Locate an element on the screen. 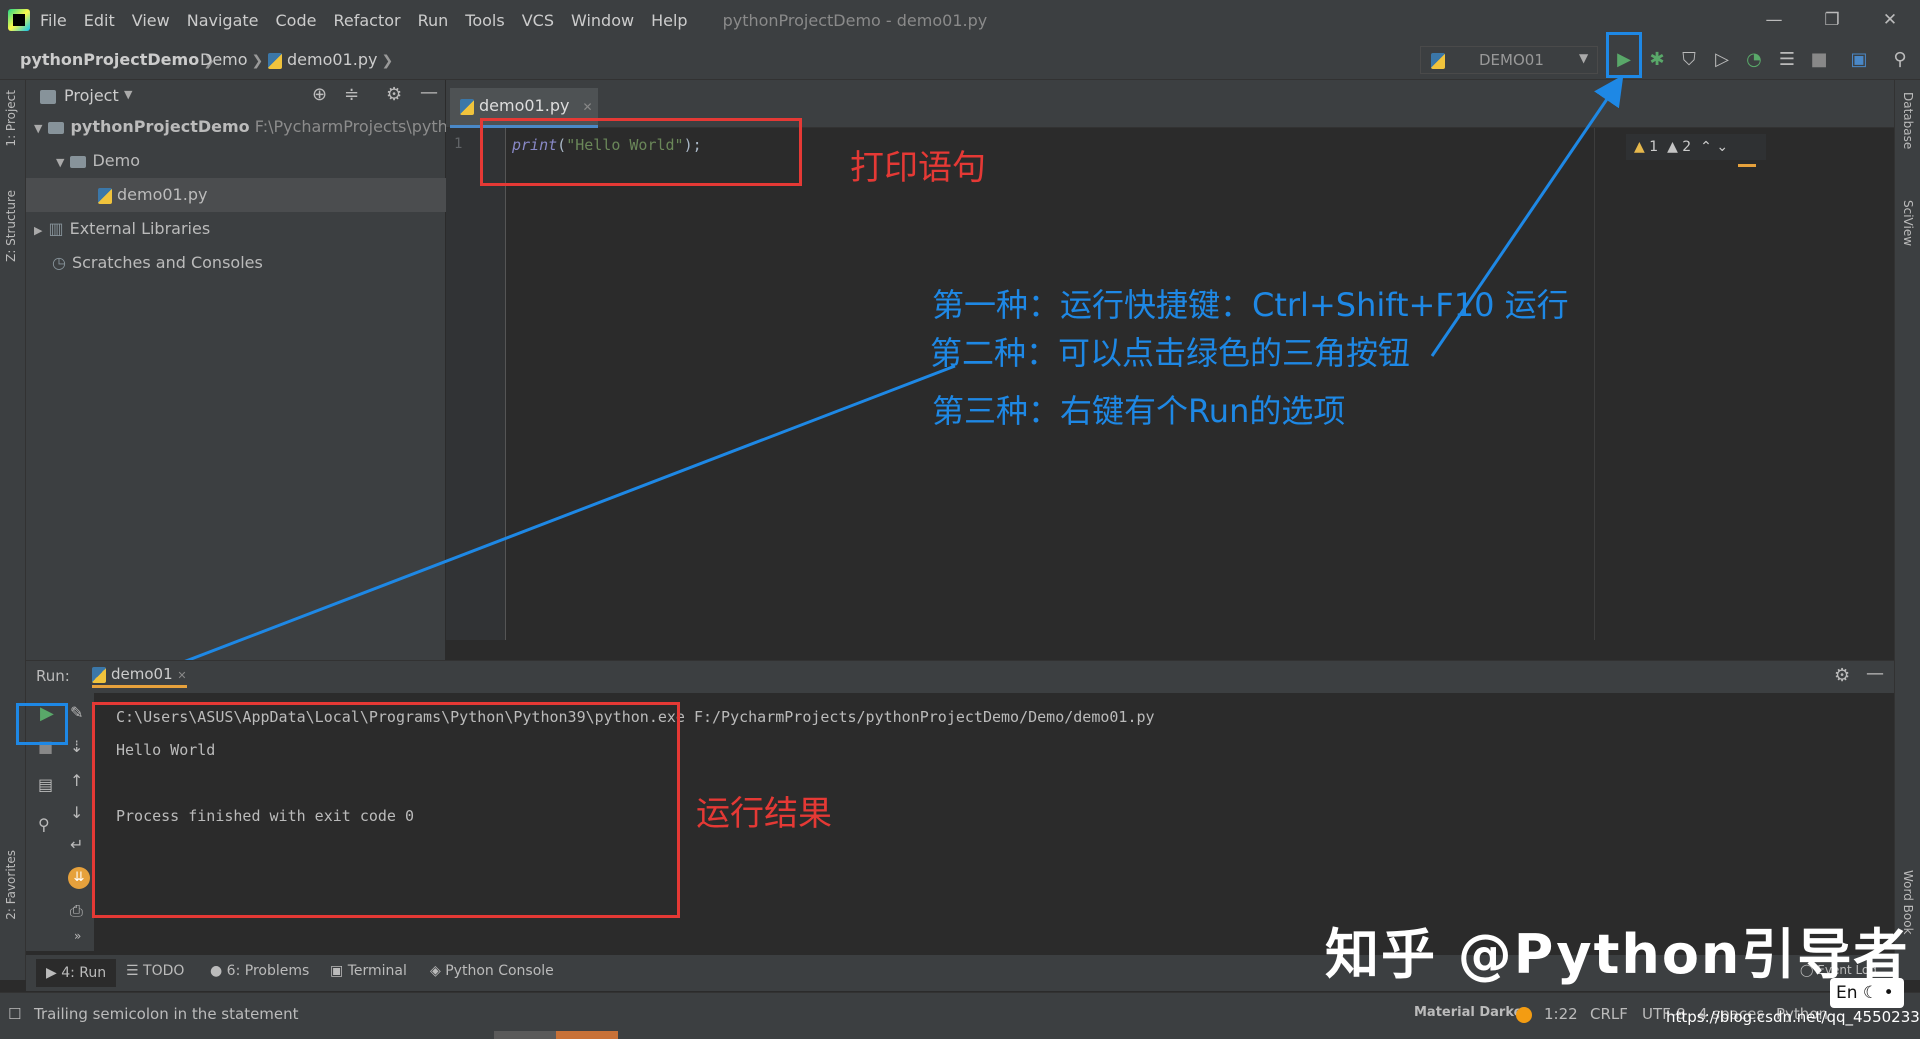  edit-config-icon: ✎ is located at coordinates (76, 712).